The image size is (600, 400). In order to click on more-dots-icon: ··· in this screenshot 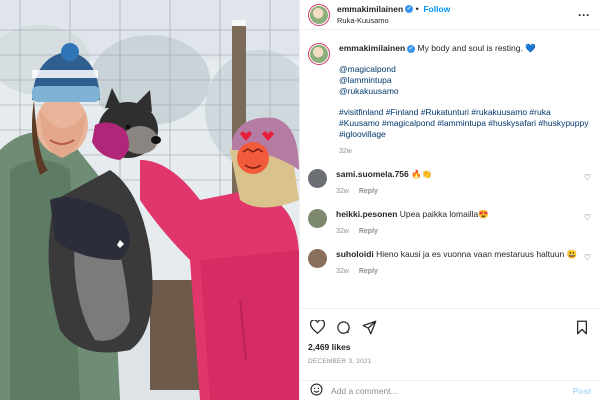, I will do `click(584, 15)`.